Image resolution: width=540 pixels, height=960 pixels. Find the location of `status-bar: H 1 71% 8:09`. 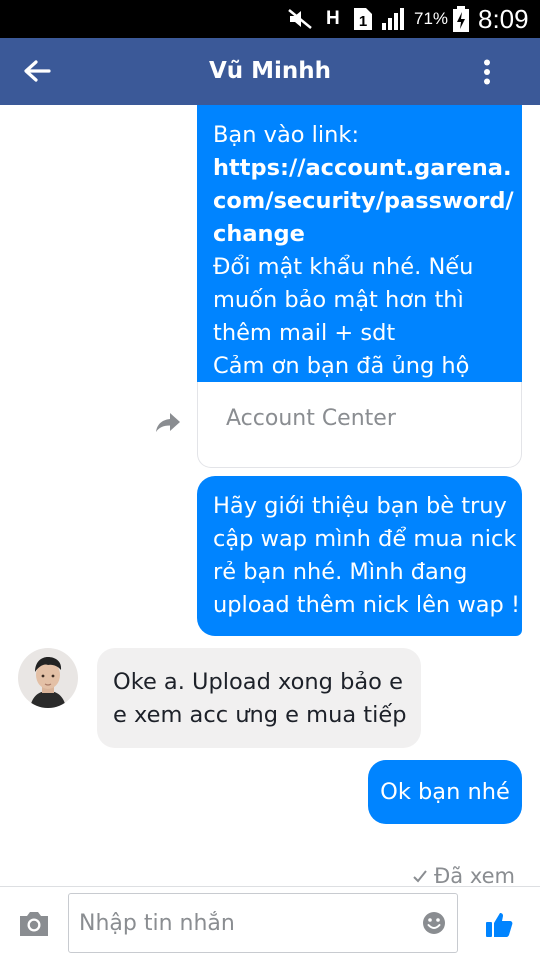

status-bar: H 1 71% 8:09 is located at coordinates (270, 19).